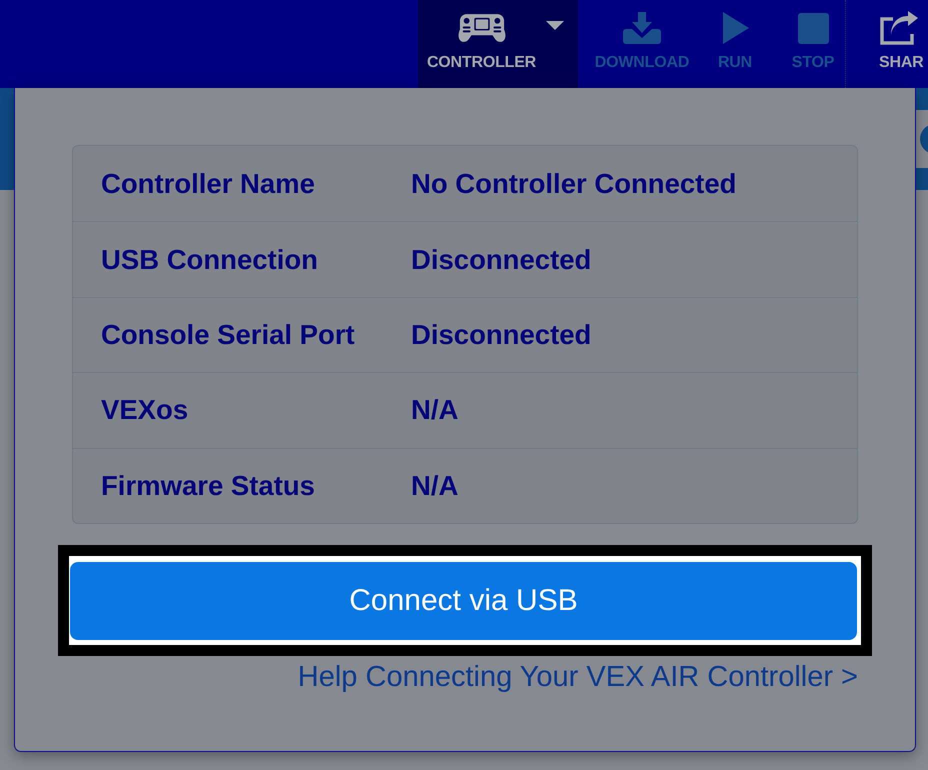  I want to click on row-label: Console Serial Port, so click(228, 334).